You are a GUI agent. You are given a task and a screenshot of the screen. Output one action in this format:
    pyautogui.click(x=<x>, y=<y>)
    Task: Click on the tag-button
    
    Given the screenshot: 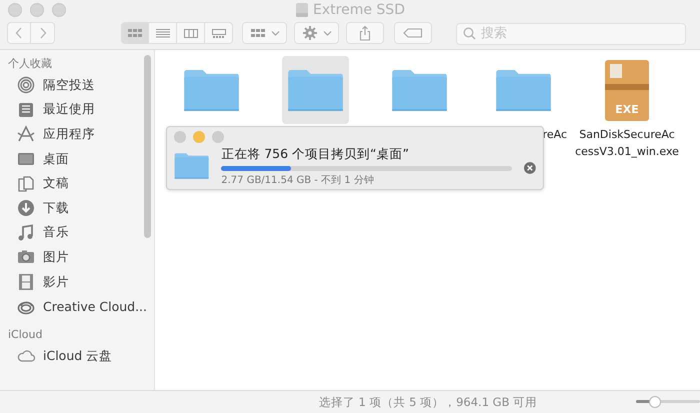 What is the action you would take?
    pyautogui.click(x=413, y=33)
    